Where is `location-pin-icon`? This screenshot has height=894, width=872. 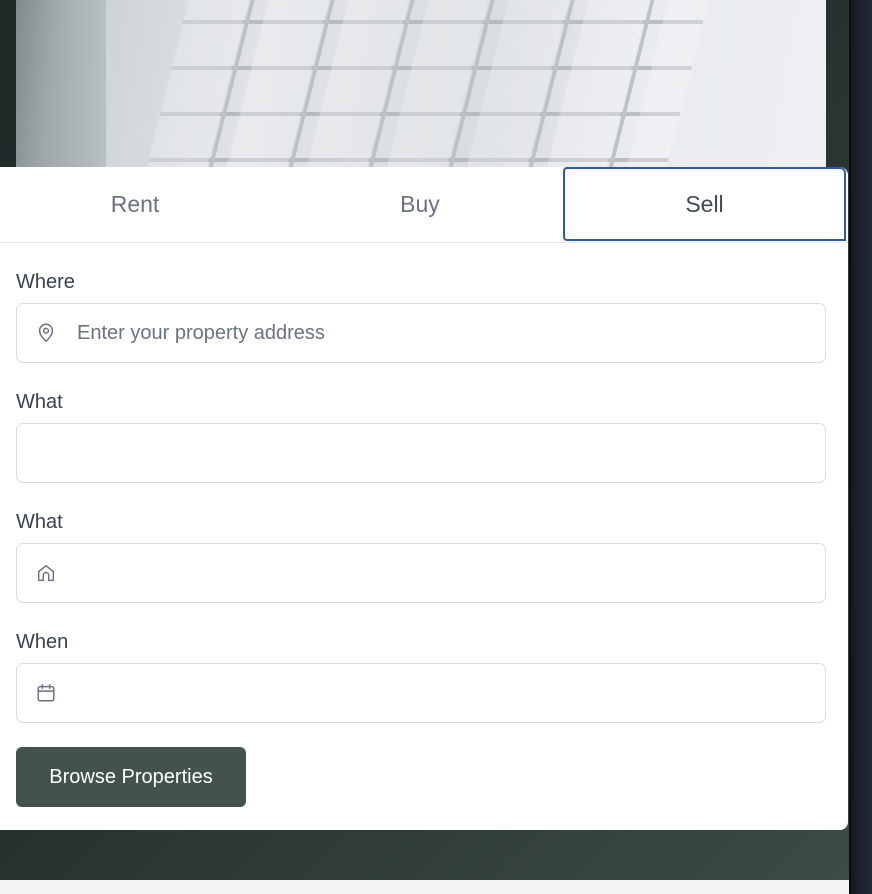 location-pin-icon is located at coordinates (46, 333).